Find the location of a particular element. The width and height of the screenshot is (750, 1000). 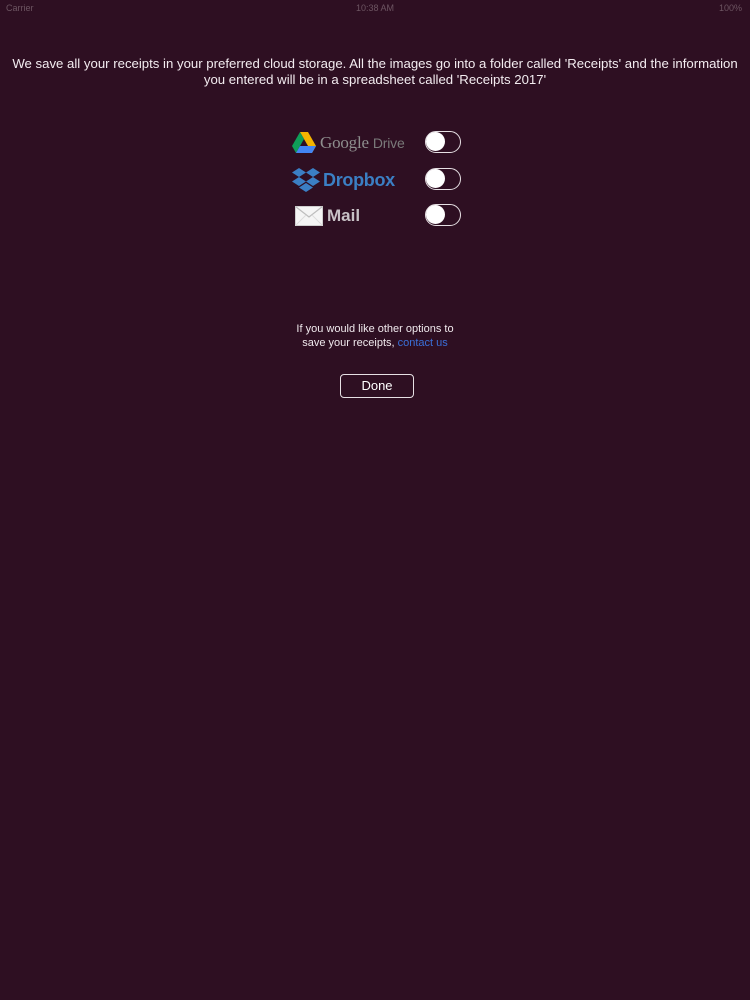

mail-label: Mail is located at coordinates (344, 215).